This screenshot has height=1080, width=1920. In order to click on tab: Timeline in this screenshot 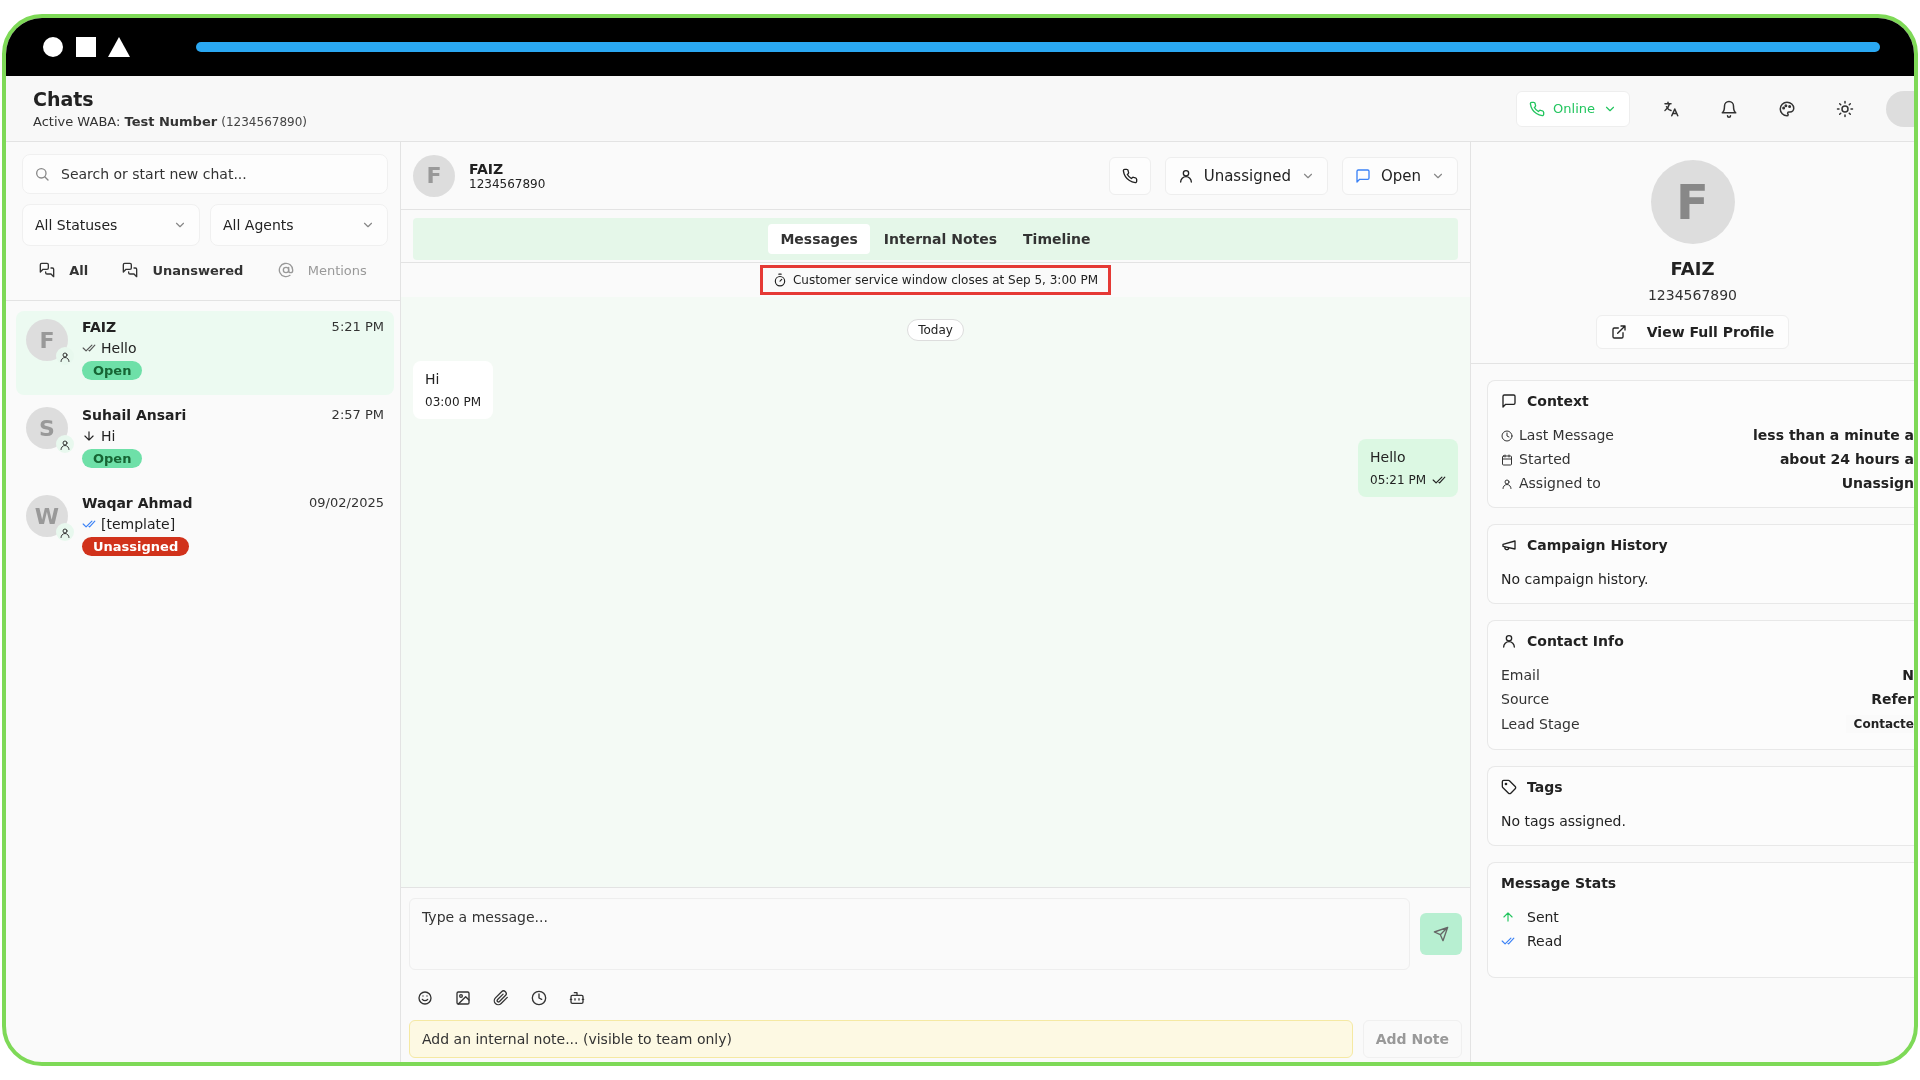, I will do `click(1057, 239)`.